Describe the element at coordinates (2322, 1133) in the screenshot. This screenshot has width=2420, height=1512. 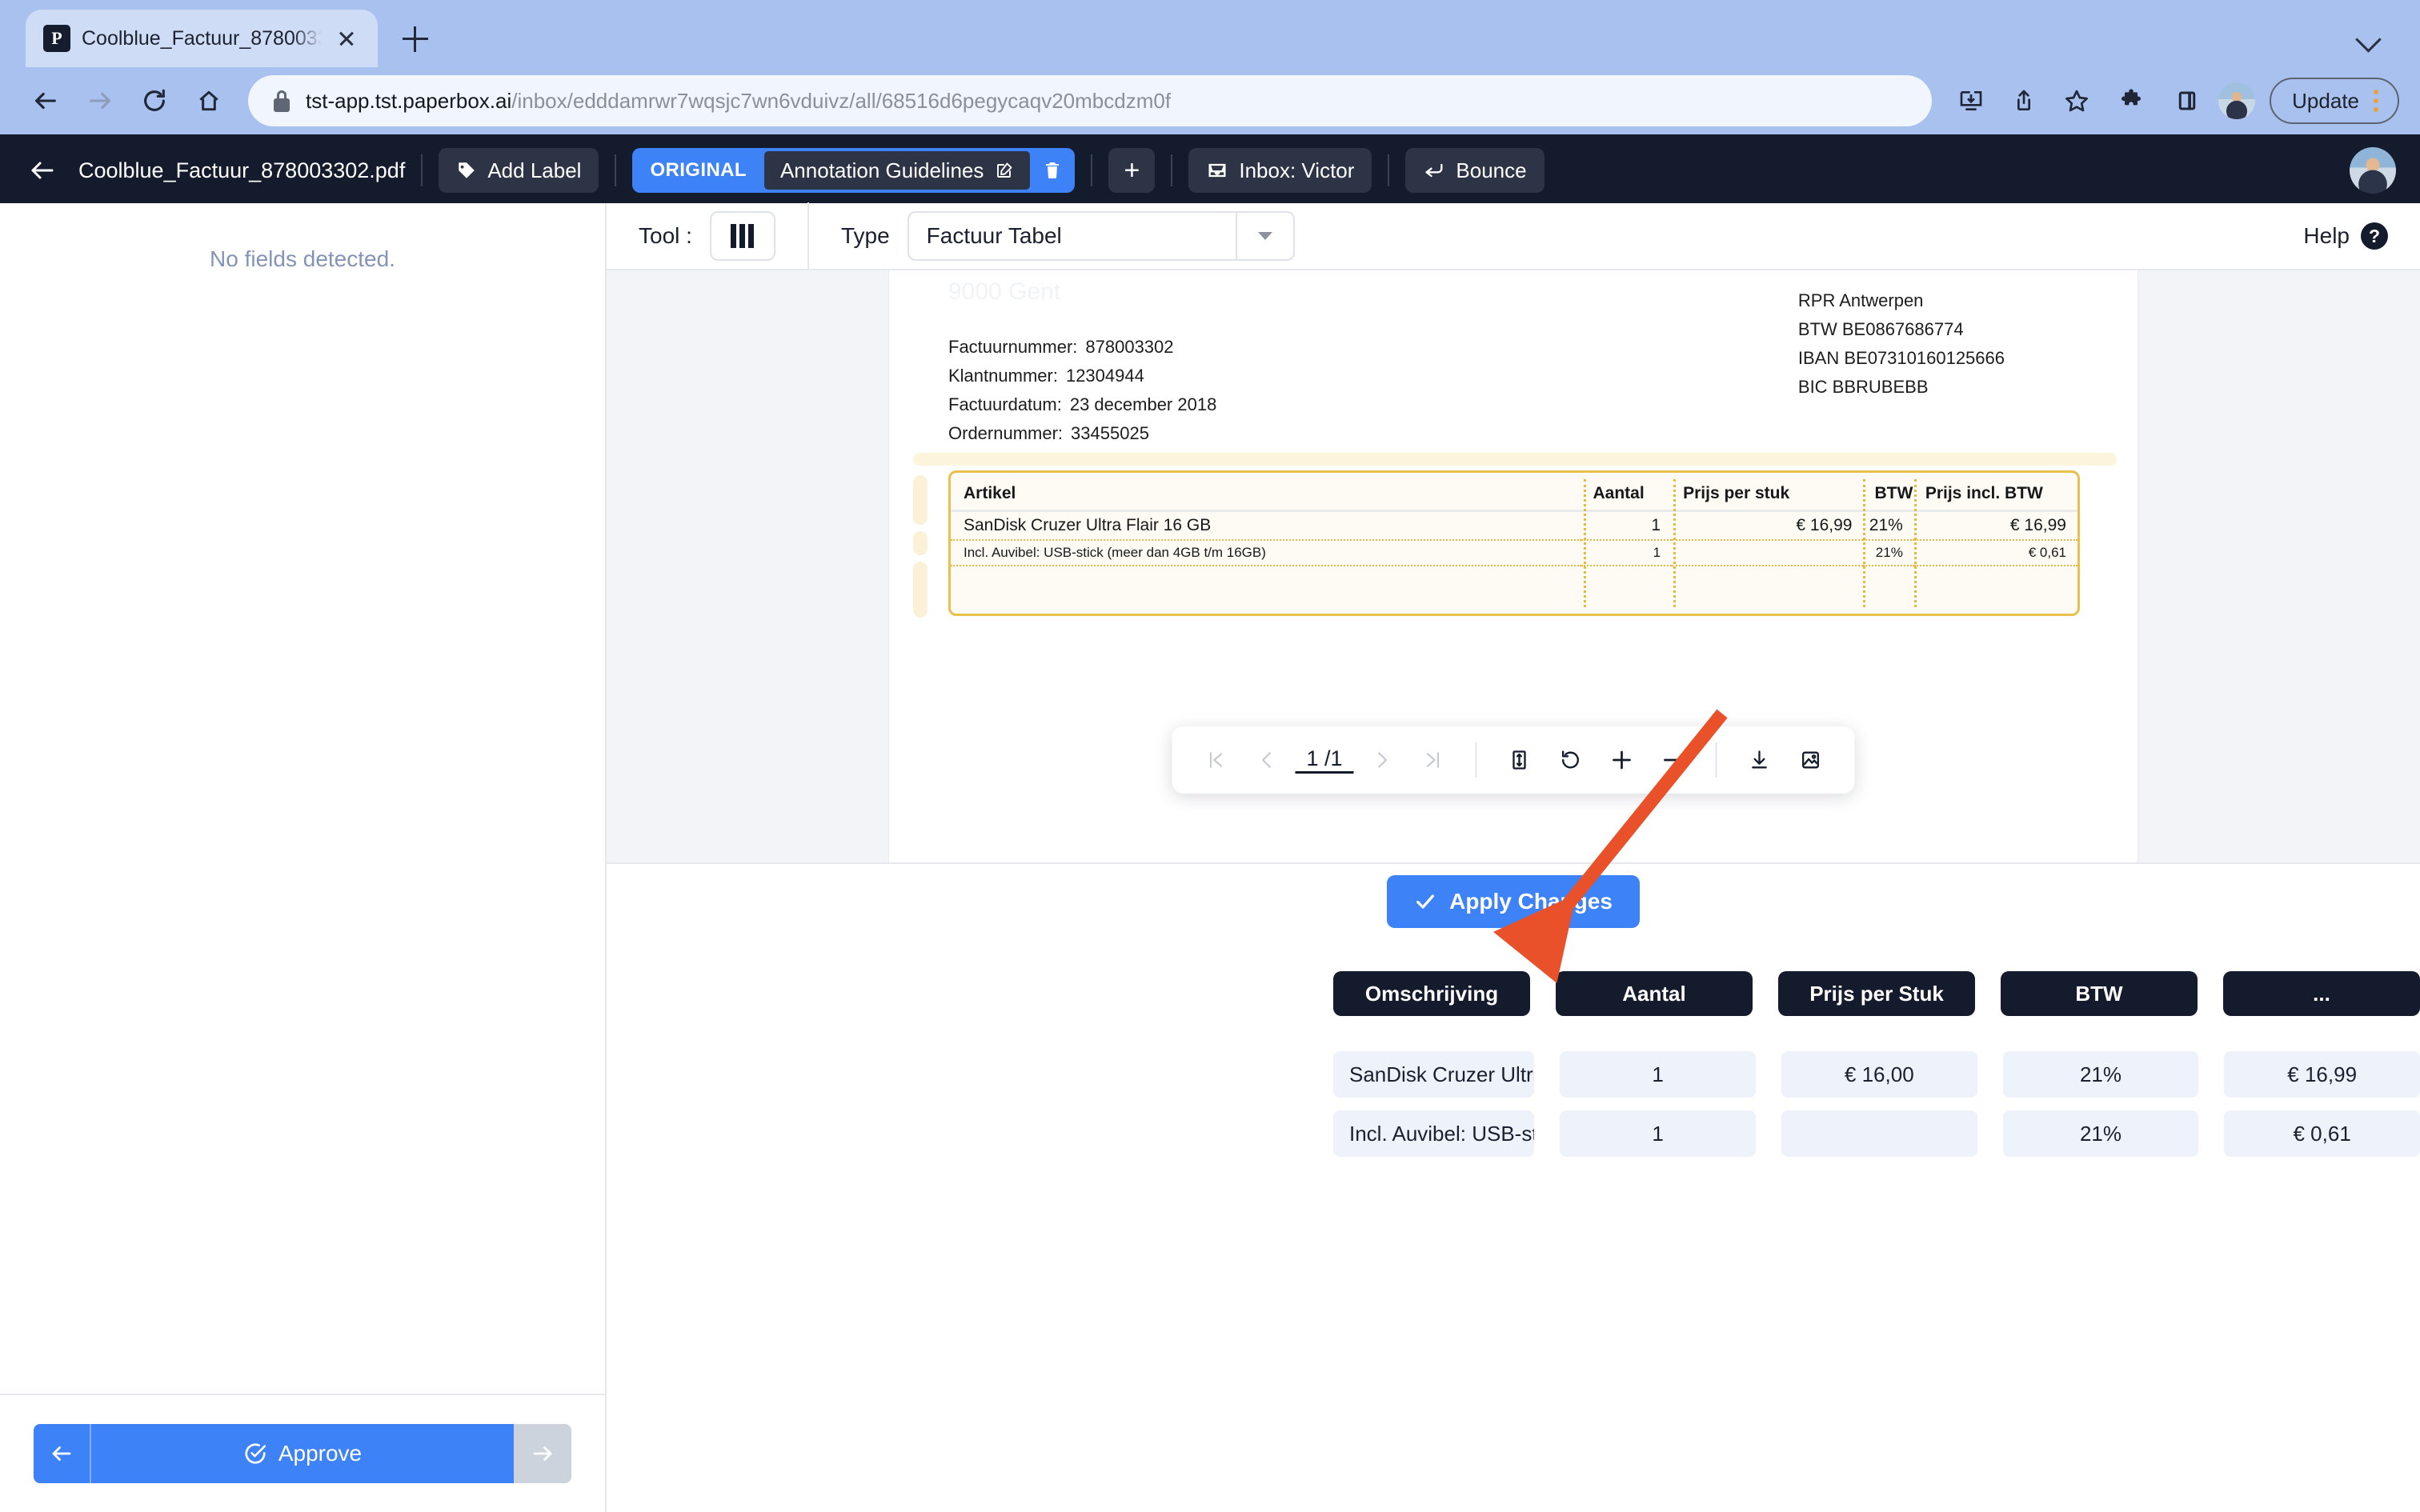
I see `editor-cell-extra: € 0,61` at that location.